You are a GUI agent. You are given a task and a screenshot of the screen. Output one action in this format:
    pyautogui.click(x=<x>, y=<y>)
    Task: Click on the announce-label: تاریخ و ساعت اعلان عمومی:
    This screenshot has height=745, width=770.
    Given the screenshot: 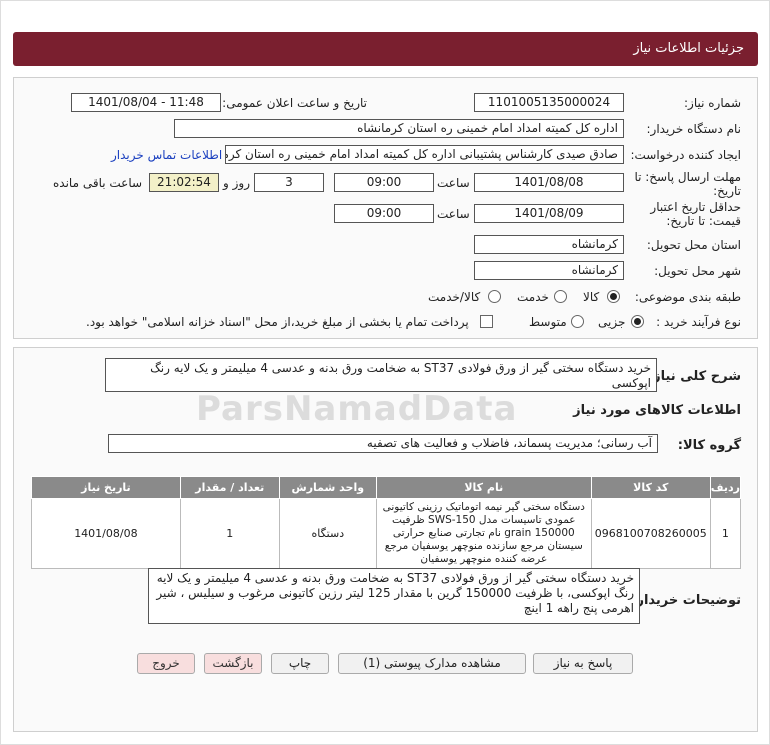 What is the action you would take?
    pyautogui.click(x=294, y=103)
    